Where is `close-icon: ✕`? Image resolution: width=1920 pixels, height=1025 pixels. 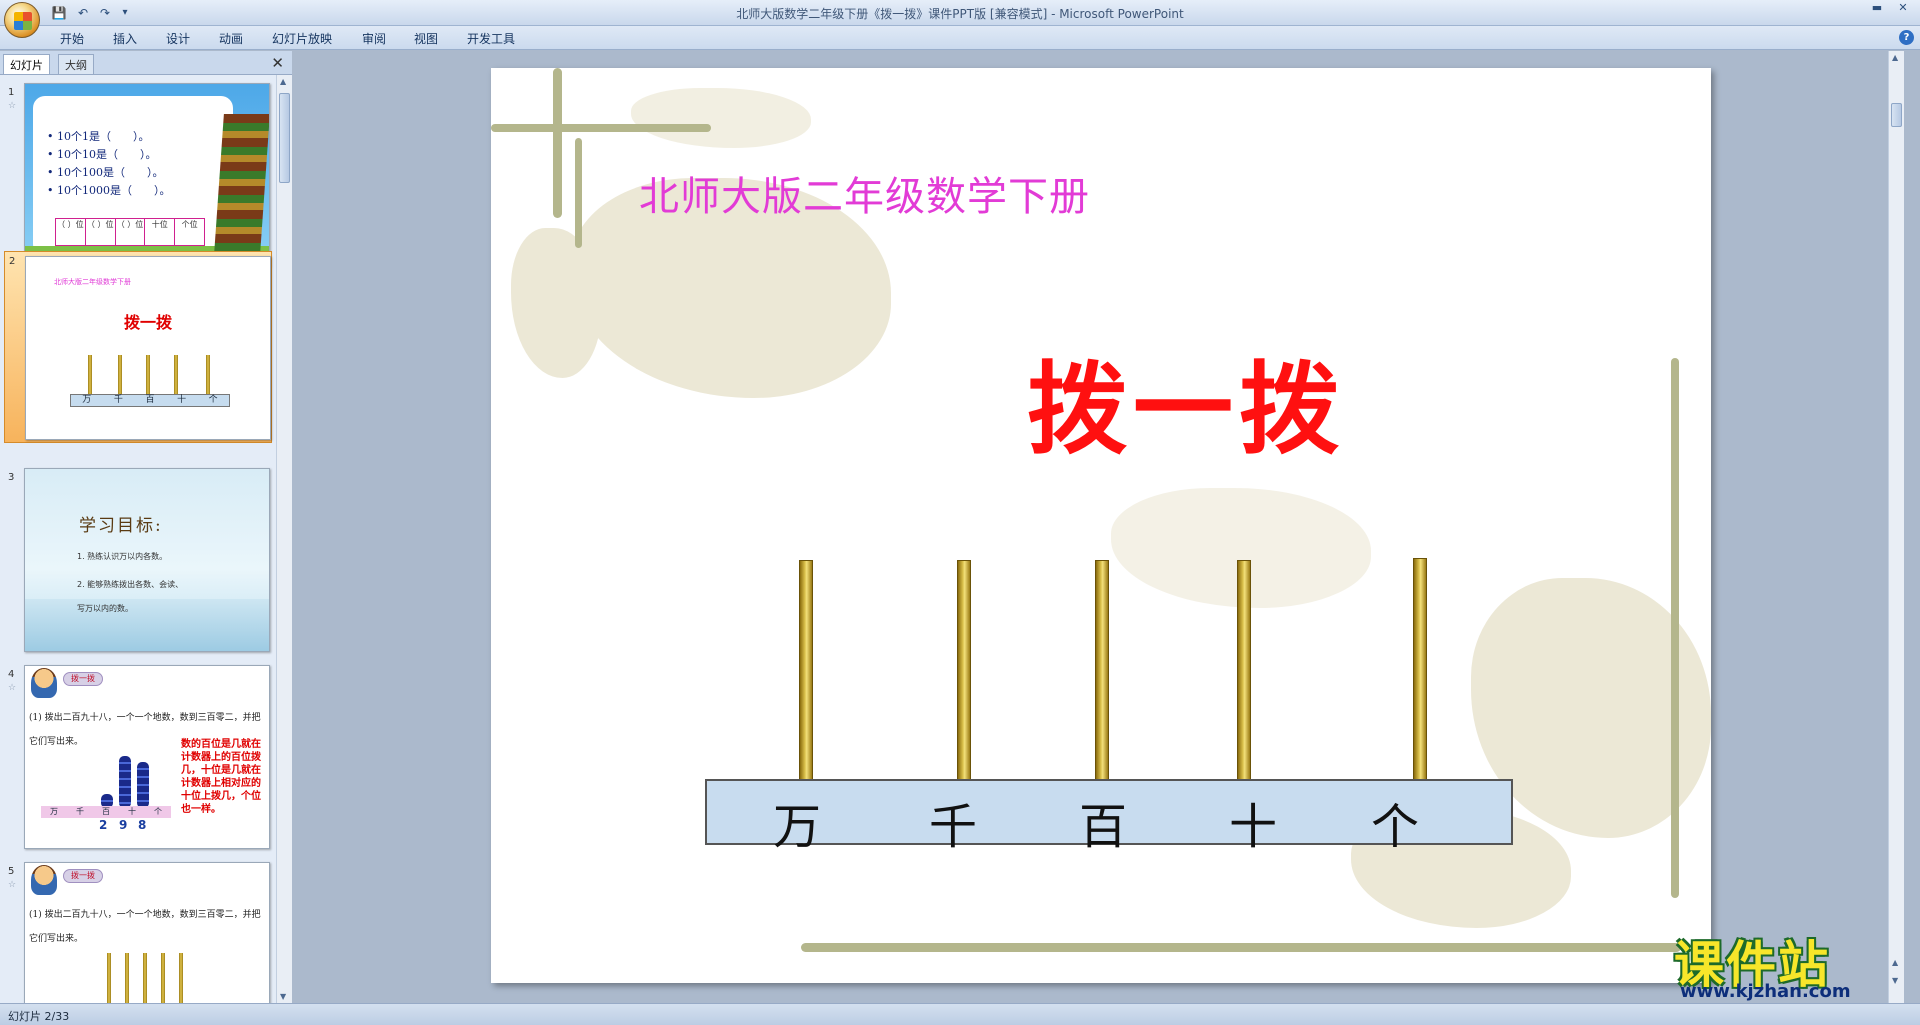 close-icon: ✕ is located at coordinates (1903, 9).